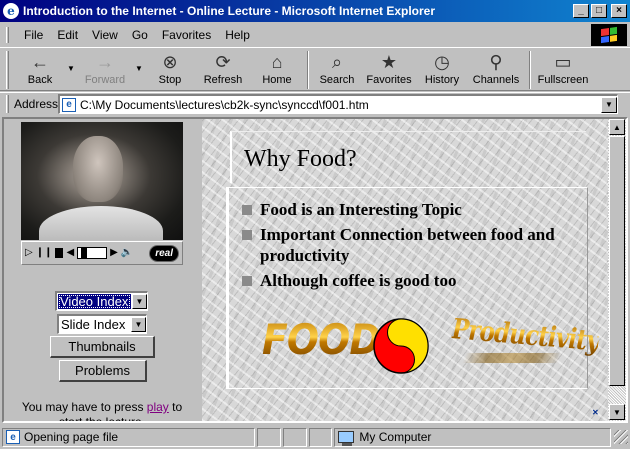  What do you see at coordinates (595, 412) in the screenshot?
I see `slide-corner-icon: ✕` at bounding box center [595, 412].